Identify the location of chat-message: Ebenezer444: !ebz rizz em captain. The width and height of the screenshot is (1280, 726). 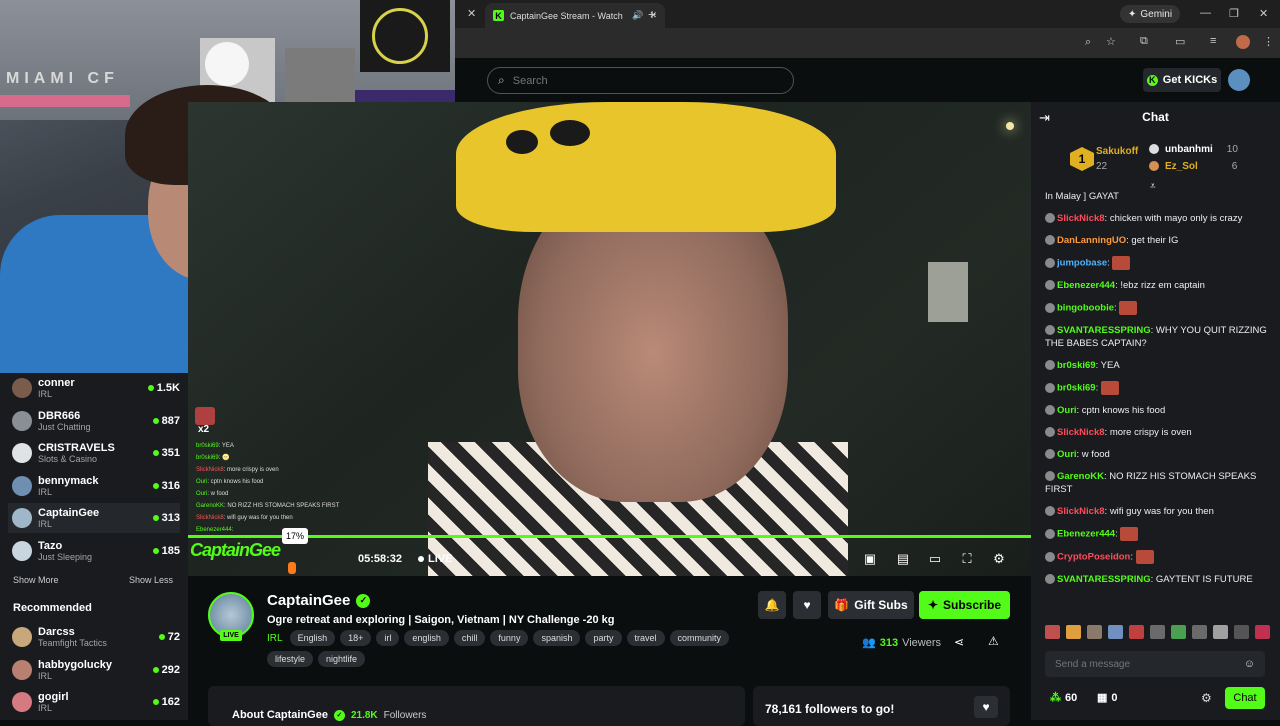
(1157, 285).